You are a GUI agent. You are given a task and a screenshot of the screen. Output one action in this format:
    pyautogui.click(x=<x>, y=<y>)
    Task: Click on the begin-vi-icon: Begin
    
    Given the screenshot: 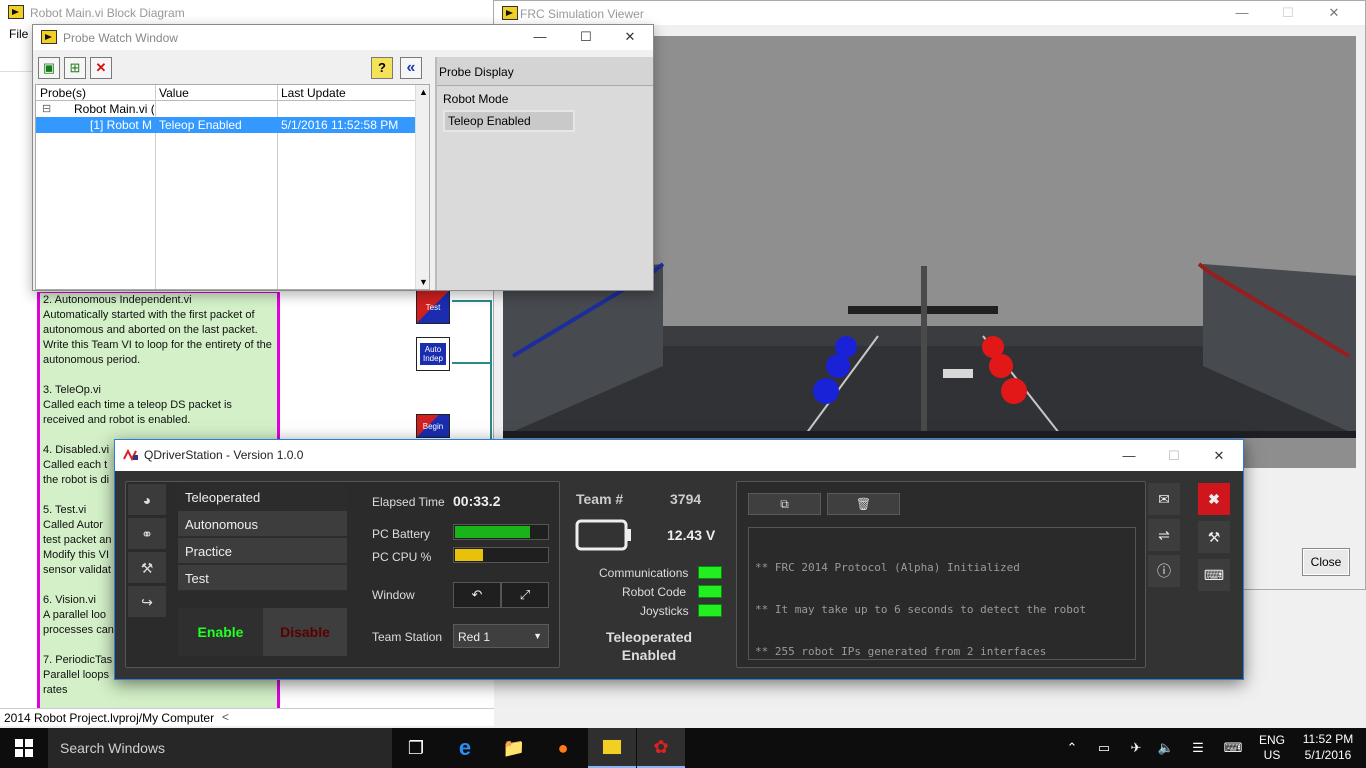 What is the action you would take?
    pyautogui.click(x=433, y=426)
    